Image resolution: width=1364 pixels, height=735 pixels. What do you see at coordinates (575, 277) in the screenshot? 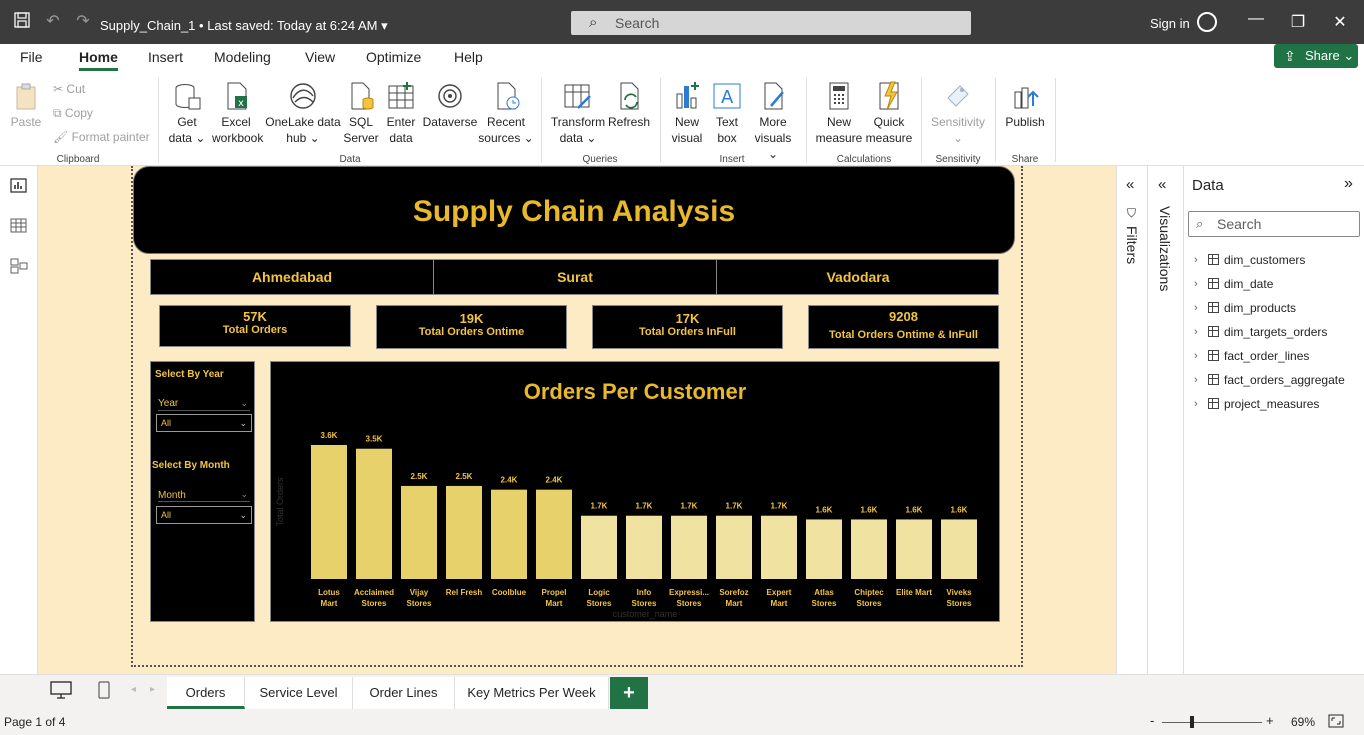
I see `city-button-surat: Surat` at bounding box center [575, 277].